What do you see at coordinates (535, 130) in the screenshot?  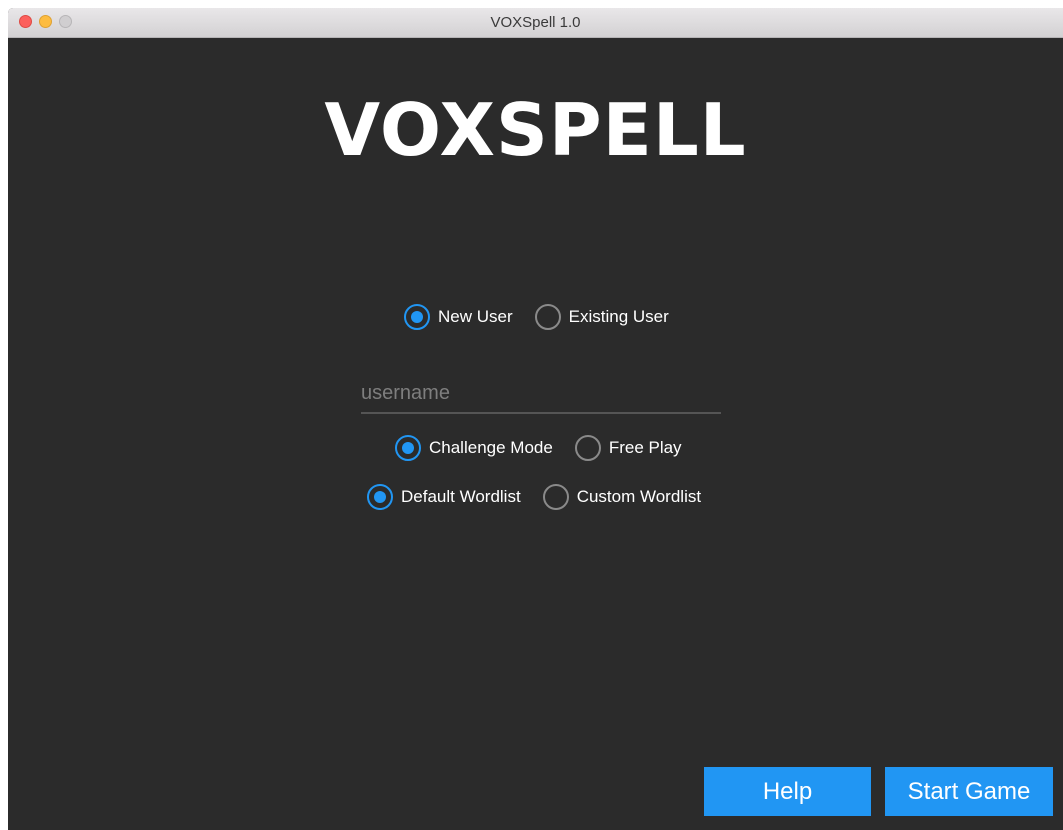 I see `app-logo: VOXSPELL` at bounding box center [535, 130].